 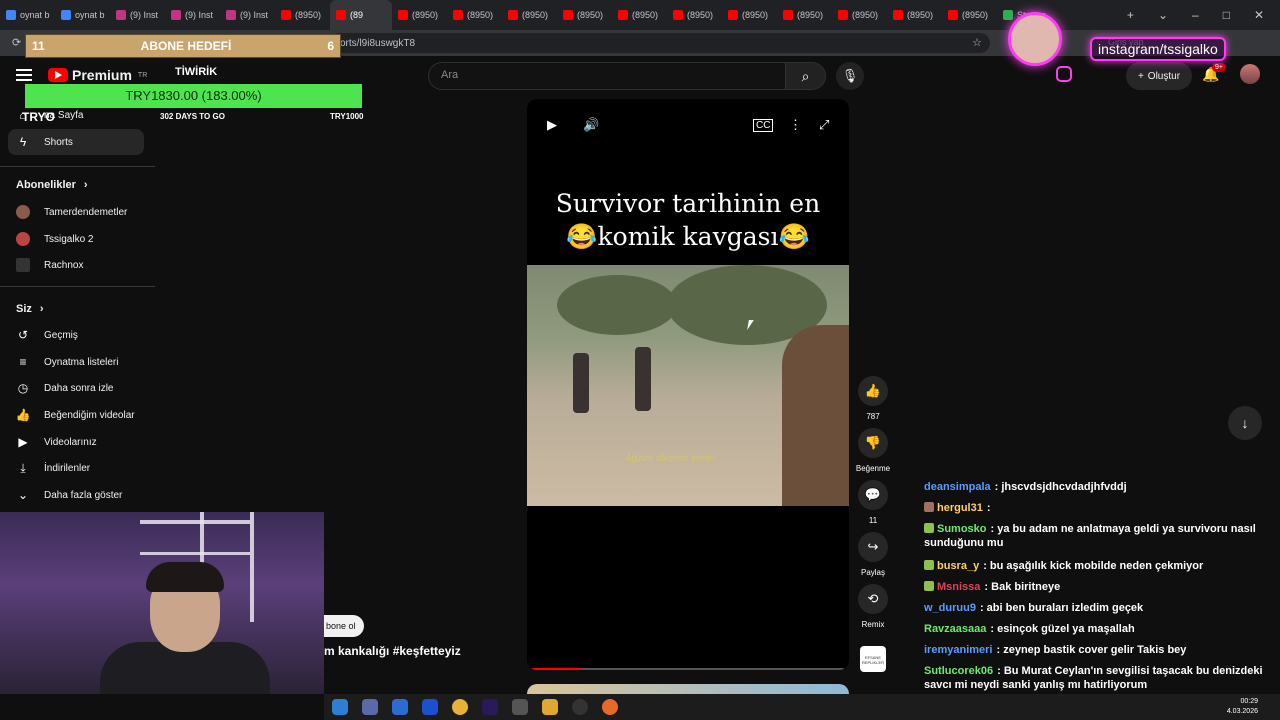 I want to click on sidebar-item-playlists: ≡ Oynatma listeleri, so click(x=76, y=362).